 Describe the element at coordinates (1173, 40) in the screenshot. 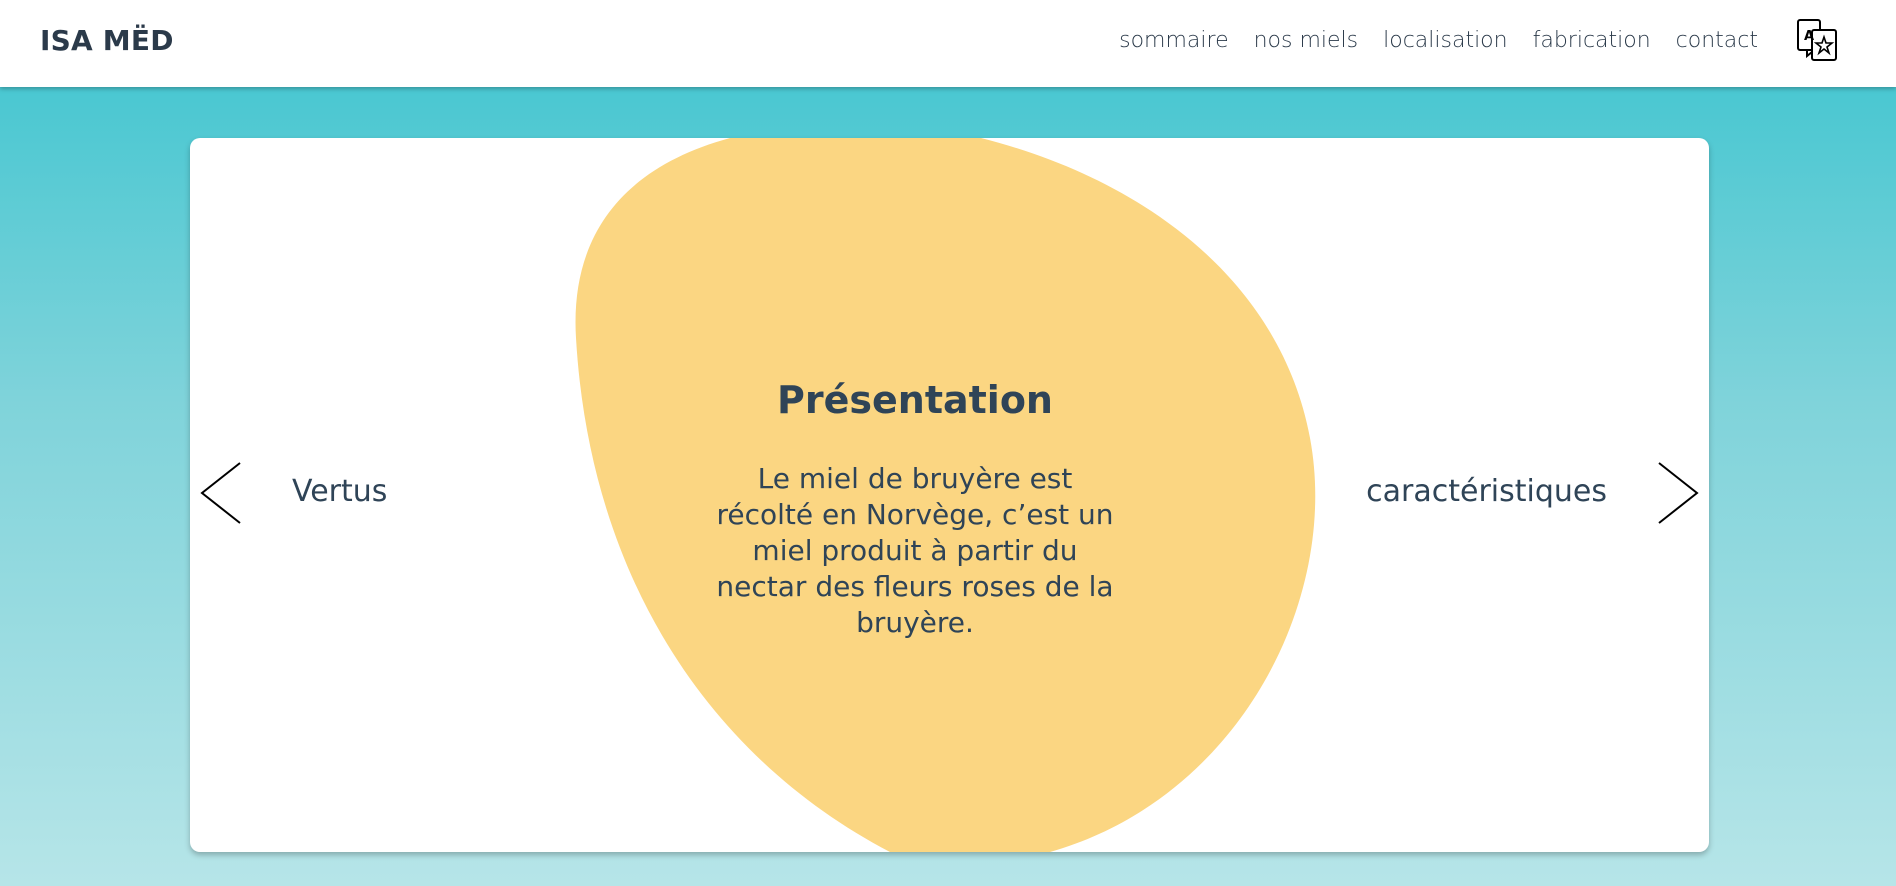

I see `nav-item-sommaire: sommaire` at that location.